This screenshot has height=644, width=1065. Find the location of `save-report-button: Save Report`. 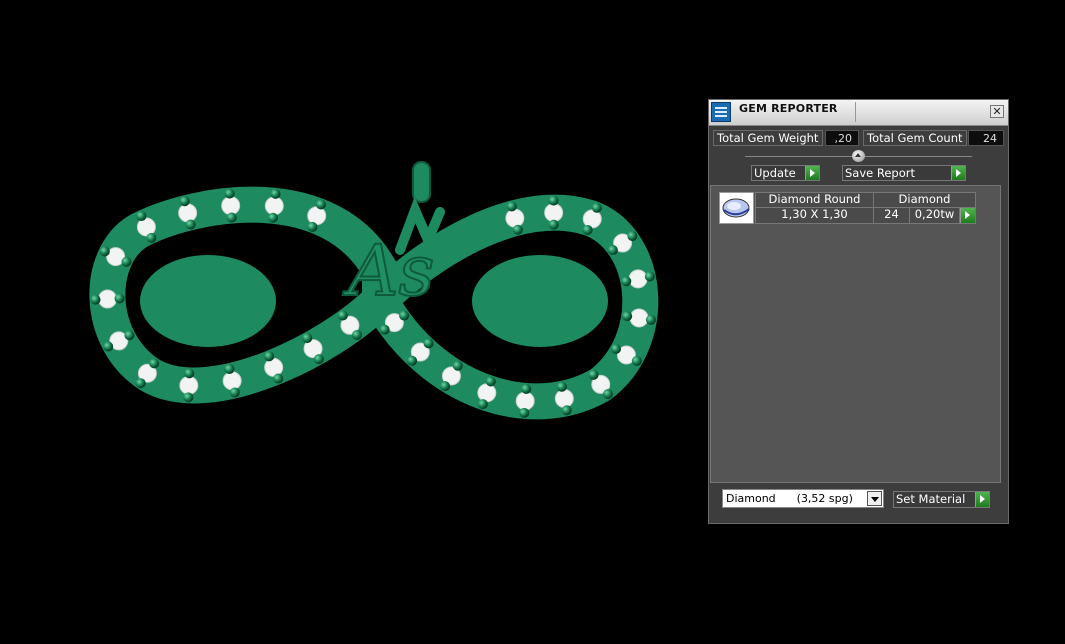

save-report-button: Save Report is located at coordinates (904, 173).